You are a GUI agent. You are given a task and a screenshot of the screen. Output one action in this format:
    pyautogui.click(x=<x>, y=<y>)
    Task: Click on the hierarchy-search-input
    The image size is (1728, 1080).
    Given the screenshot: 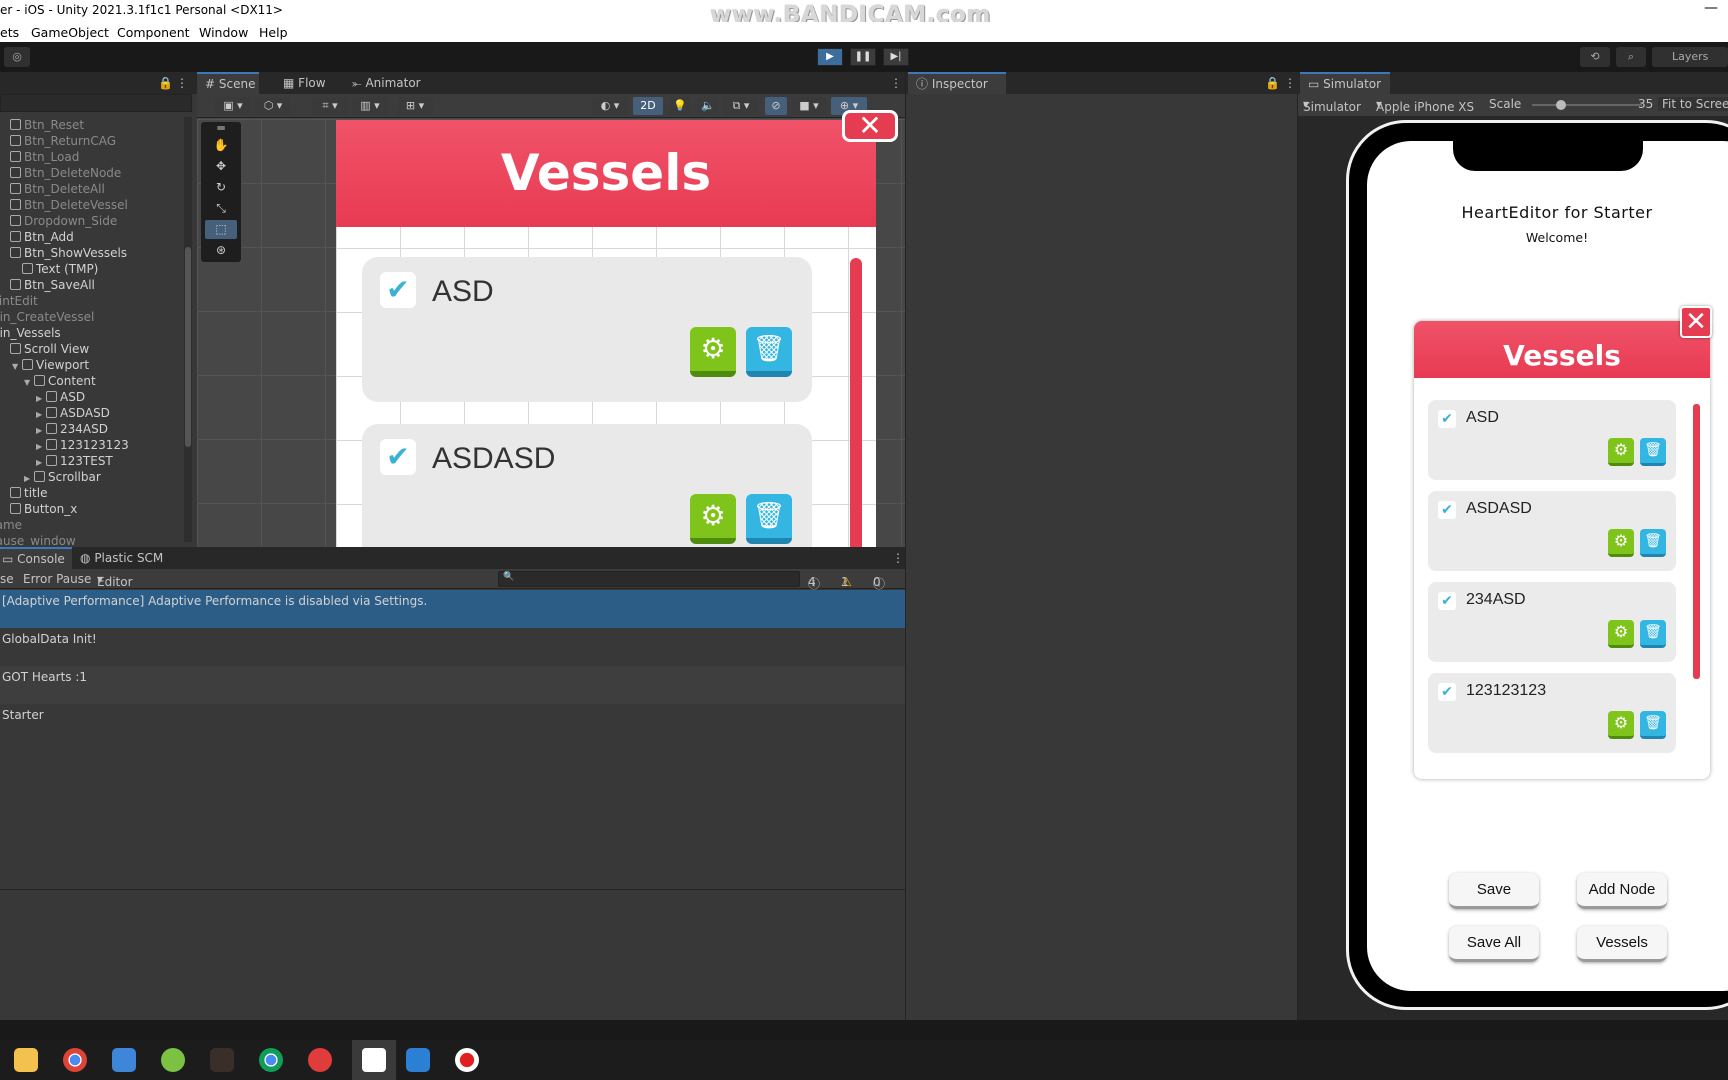 What is the action you would take?
    pyautogui.click(x=96, y=103)
    